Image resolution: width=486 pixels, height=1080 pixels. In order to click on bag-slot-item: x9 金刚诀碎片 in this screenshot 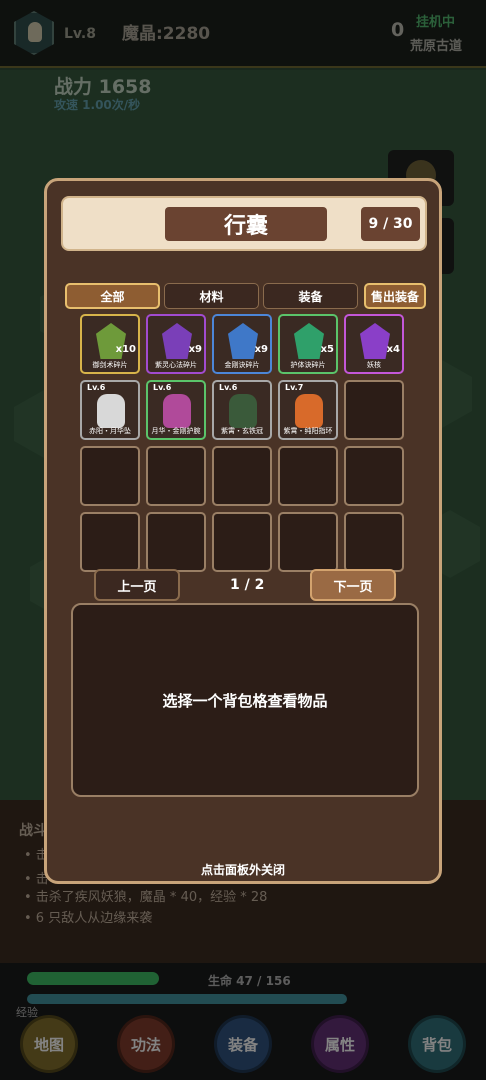, I will do `click(242, 344)`.